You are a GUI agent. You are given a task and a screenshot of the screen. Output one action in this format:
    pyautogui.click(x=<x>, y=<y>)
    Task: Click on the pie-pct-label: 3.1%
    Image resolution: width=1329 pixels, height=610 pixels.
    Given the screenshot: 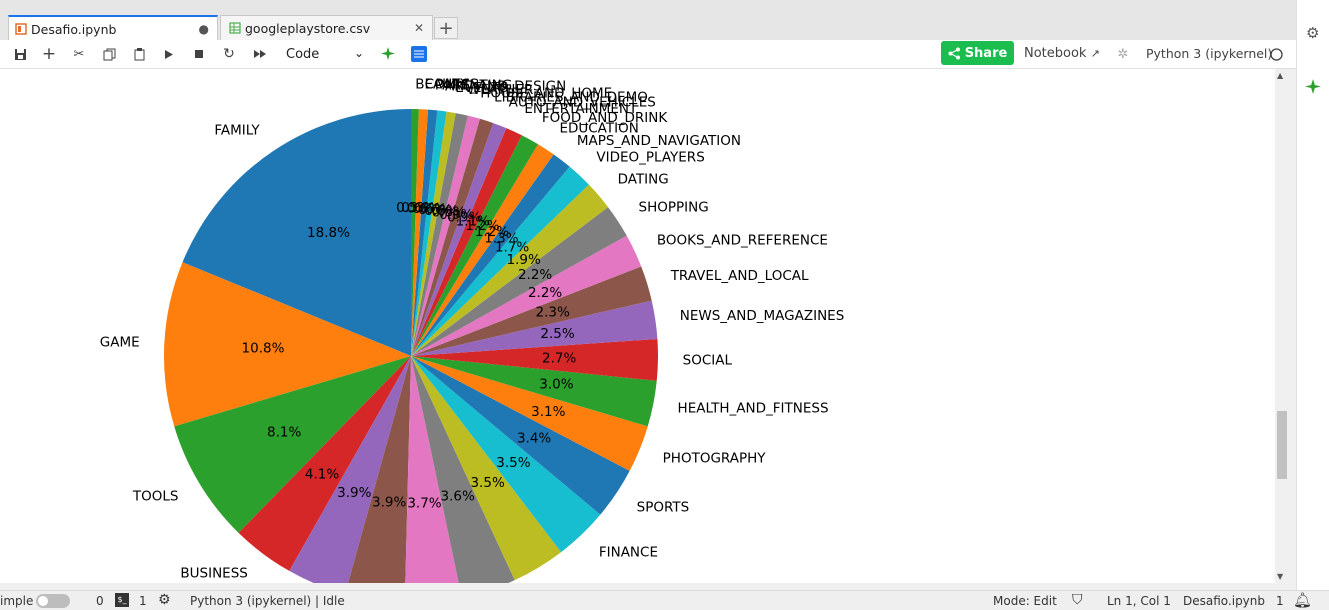 What is the action you would take?
    pyautogui.click(x=548, y=412)
    